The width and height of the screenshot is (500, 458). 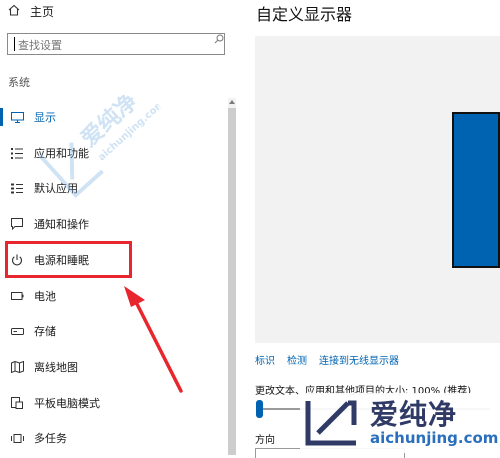 What do you see at coordinates (259, 409) in the screenshot?
I see `scale-slider-thumb` at bounding box center [259, 409].